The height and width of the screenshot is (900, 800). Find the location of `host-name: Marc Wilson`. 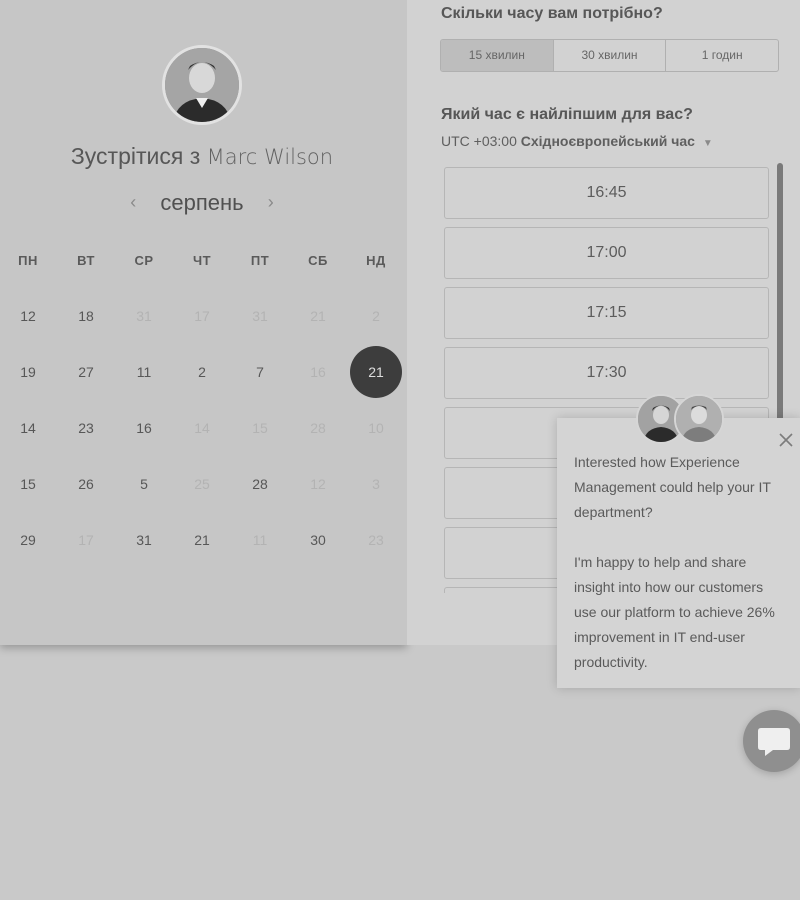

host-name: Marc Wilson is located at coordinates (270, 157).